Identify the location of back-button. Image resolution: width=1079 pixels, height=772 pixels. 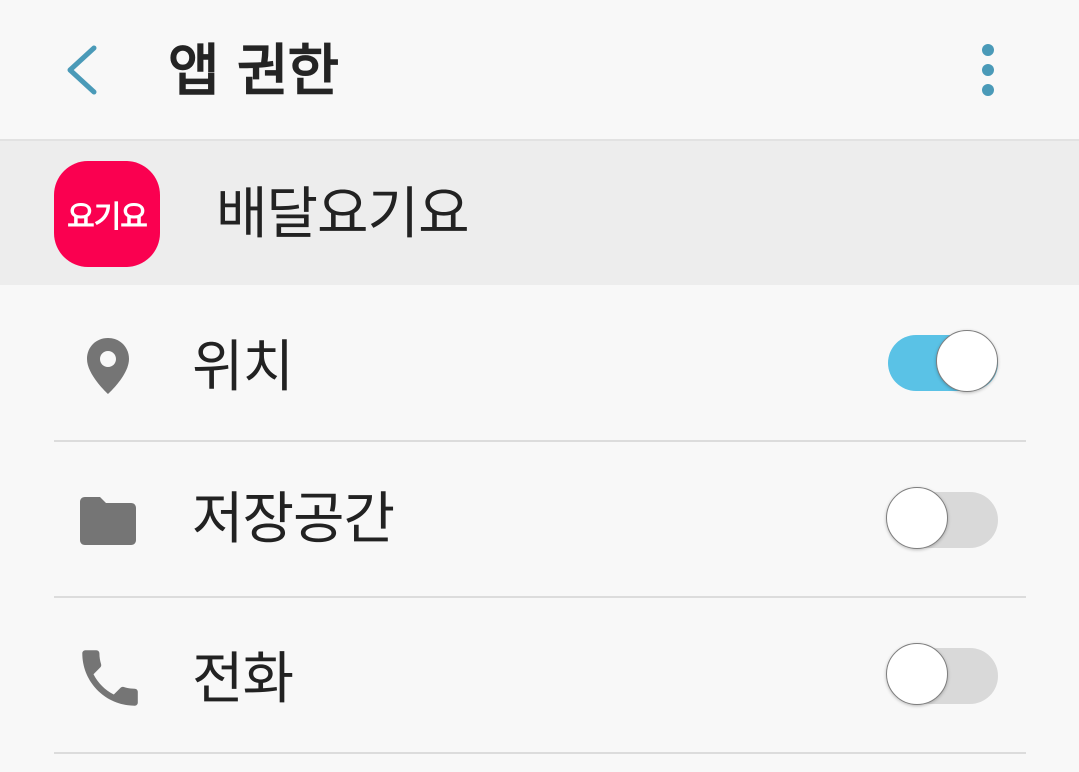
(84, 70).